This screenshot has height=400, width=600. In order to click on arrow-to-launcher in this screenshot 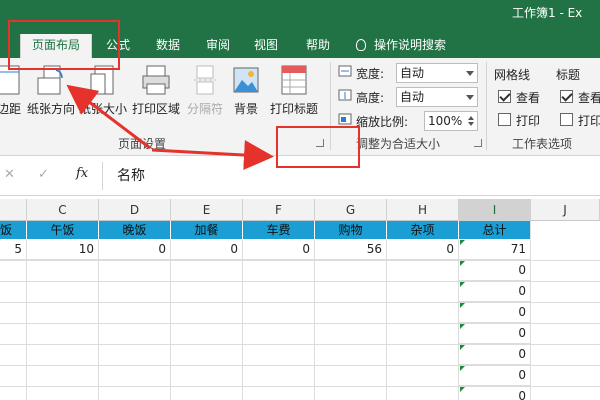, I will do `click(212, 155)`.